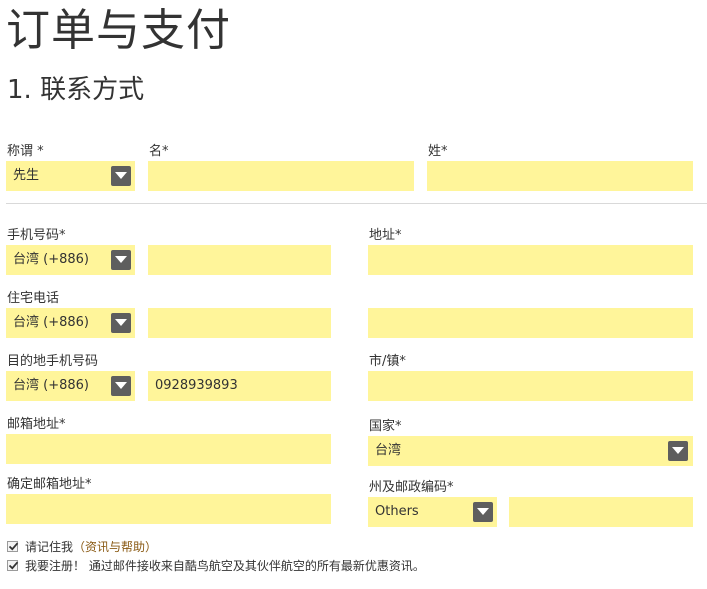 This screenshot has width=707, height=589. What do you see at coordinates (53, 361) in the screenshot?
I see `destination-mobile-label: 目的地手机号码` at bounding box center [53, 361].